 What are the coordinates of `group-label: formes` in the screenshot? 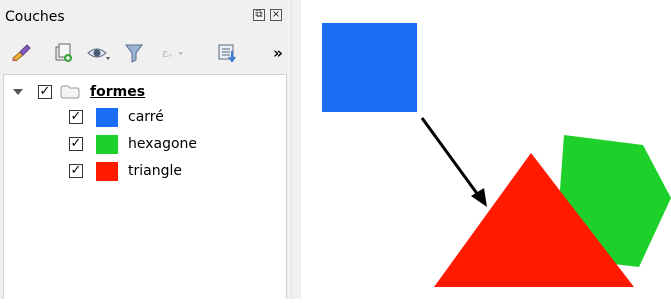 It's located at (118, 92).